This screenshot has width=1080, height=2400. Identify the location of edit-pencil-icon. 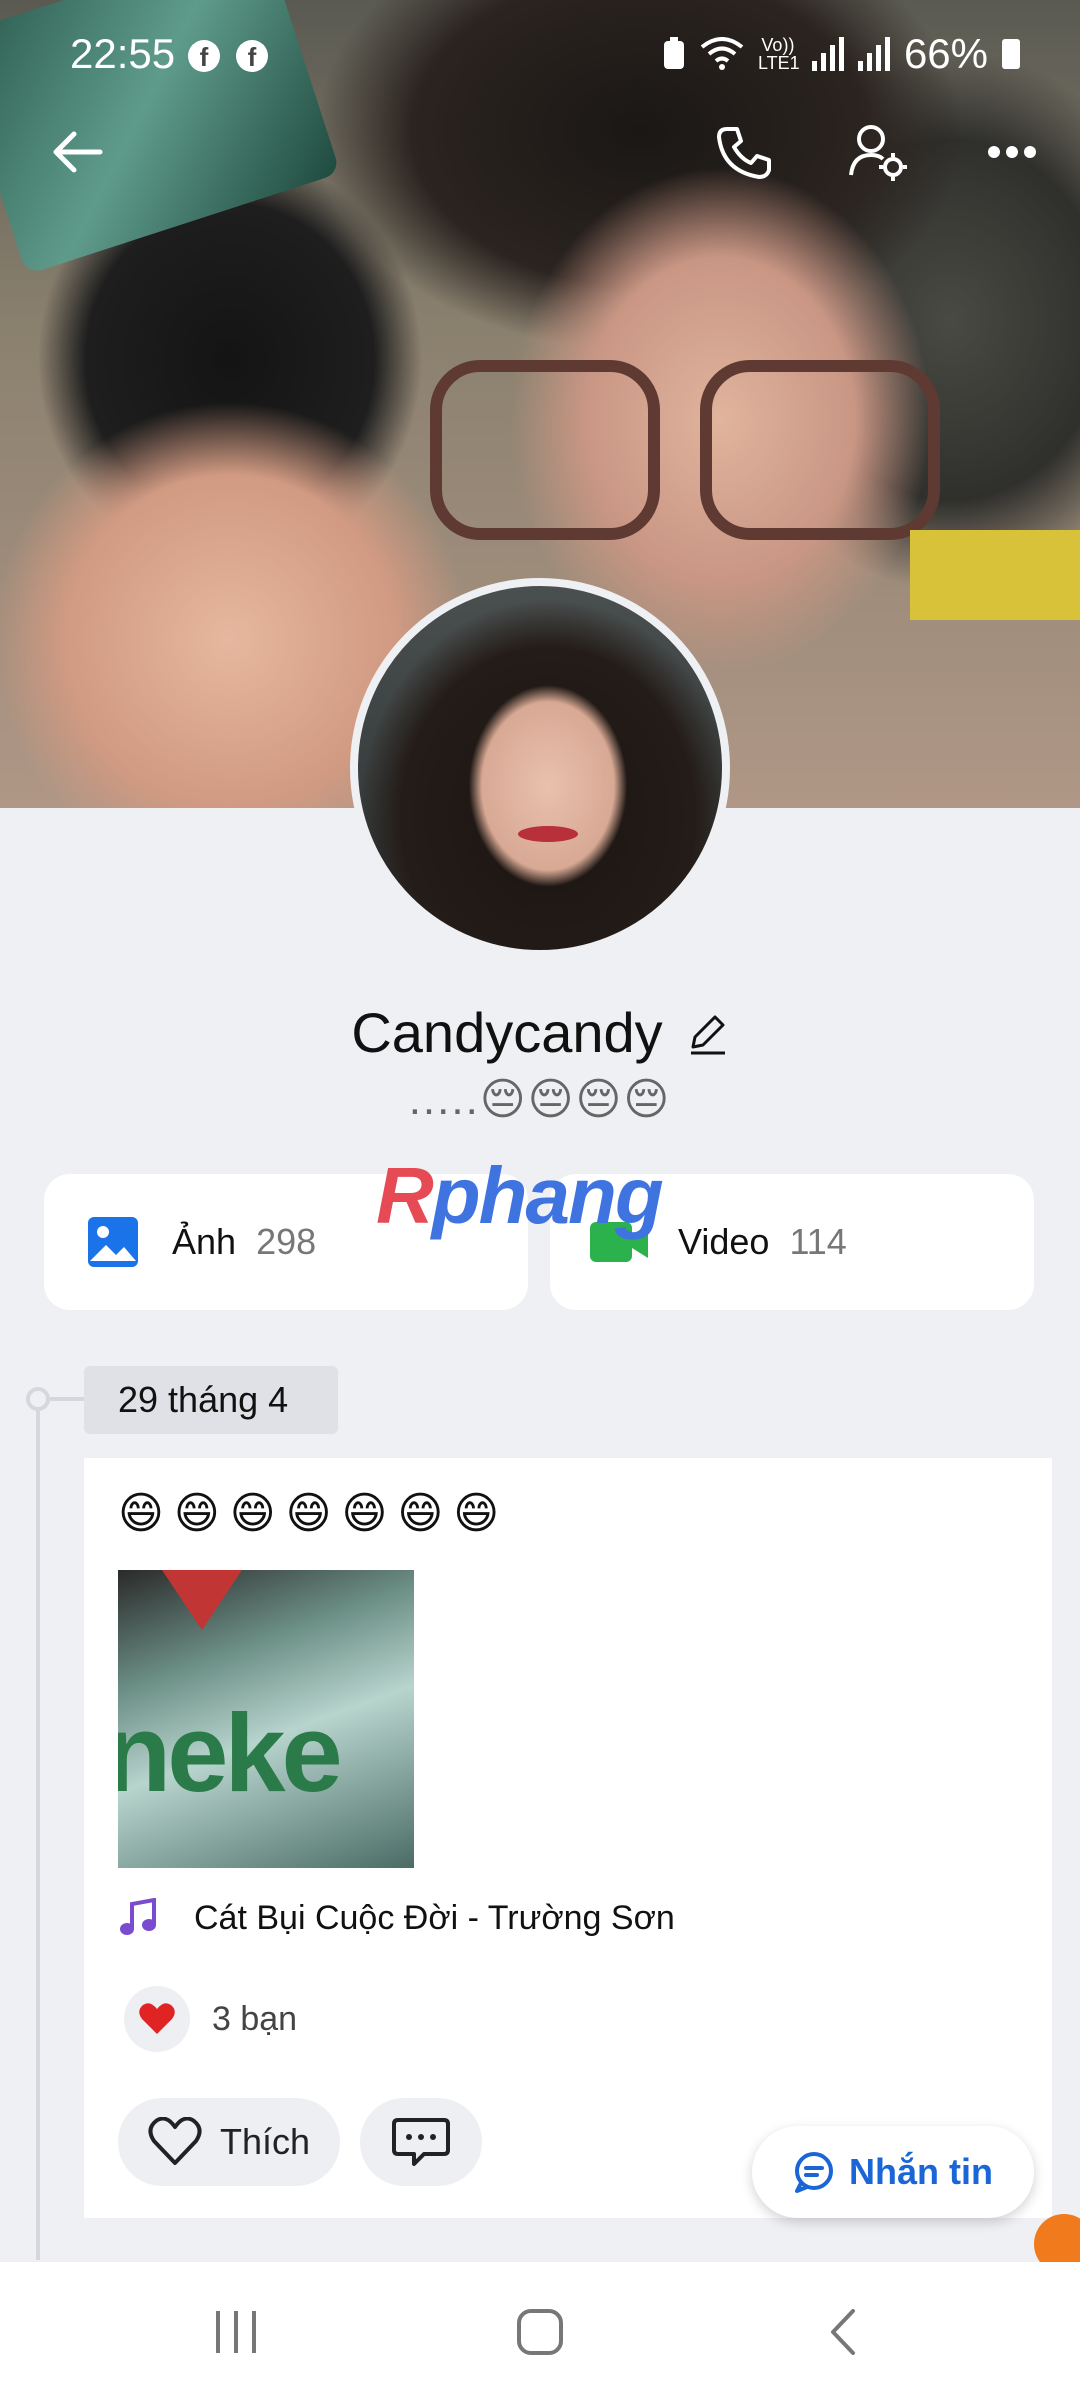
(707, 1033).